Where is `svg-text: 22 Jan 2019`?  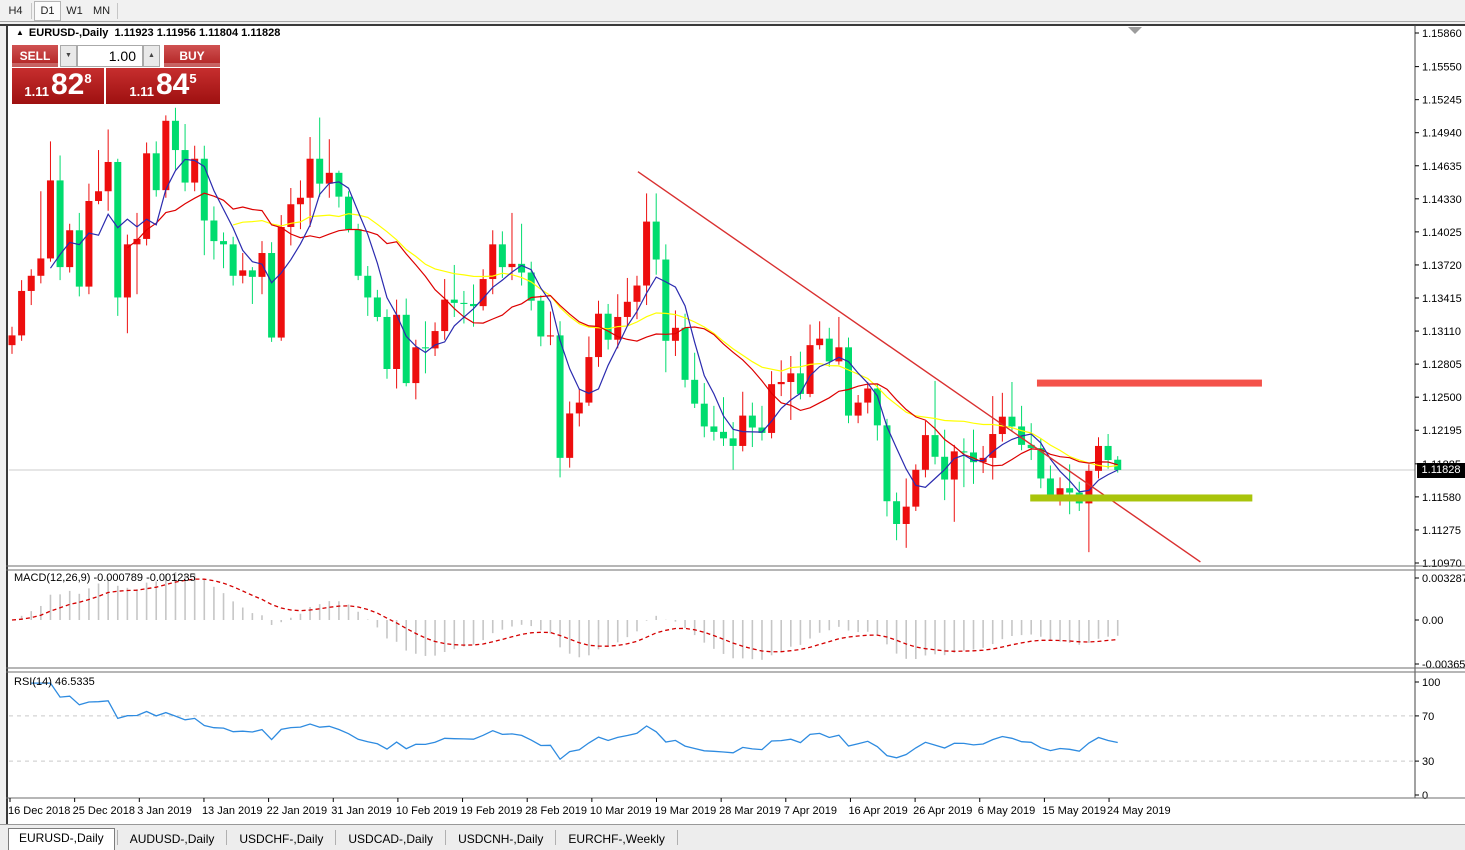 svg-text: 22 Jan 2019 is located at coordinates (297, 811).